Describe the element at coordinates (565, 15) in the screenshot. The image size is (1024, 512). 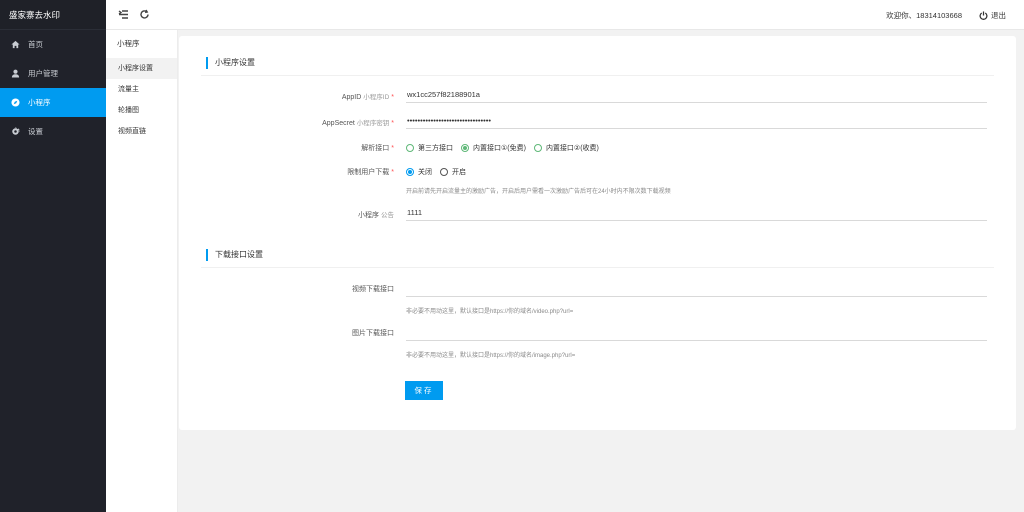
I see `top-bar: 欢迎你、18314103668 退出` at that location.